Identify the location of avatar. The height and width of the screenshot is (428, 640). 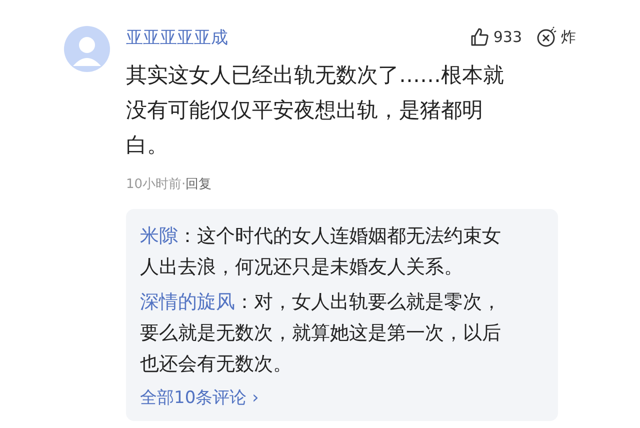
(87, 49).